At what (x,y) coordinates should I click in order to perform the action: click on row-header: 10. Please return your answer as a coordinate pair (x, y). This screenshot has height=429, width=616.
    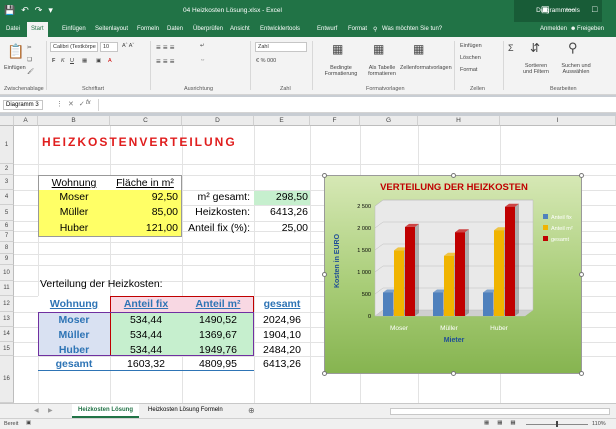
    Looking at the image, I should click on (7, 273).